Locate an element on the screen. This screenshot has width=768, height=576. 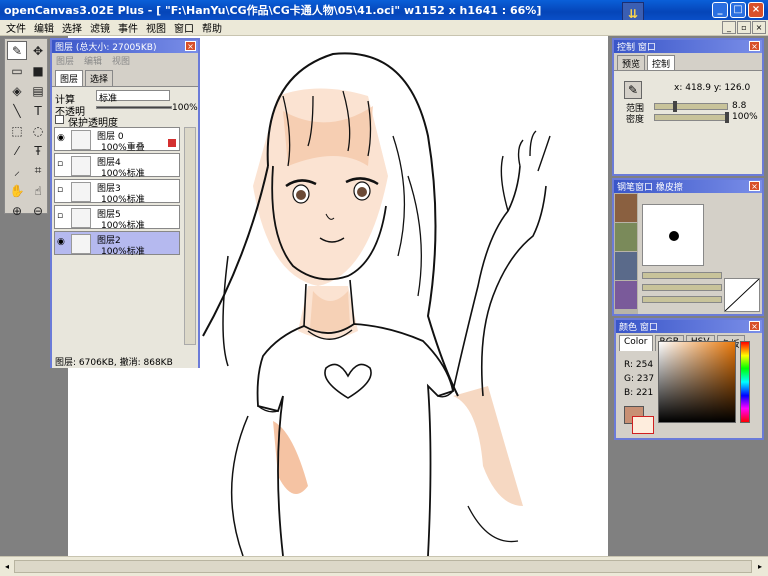
protect-transparency-checkbox is located at coordinates (59, 119).